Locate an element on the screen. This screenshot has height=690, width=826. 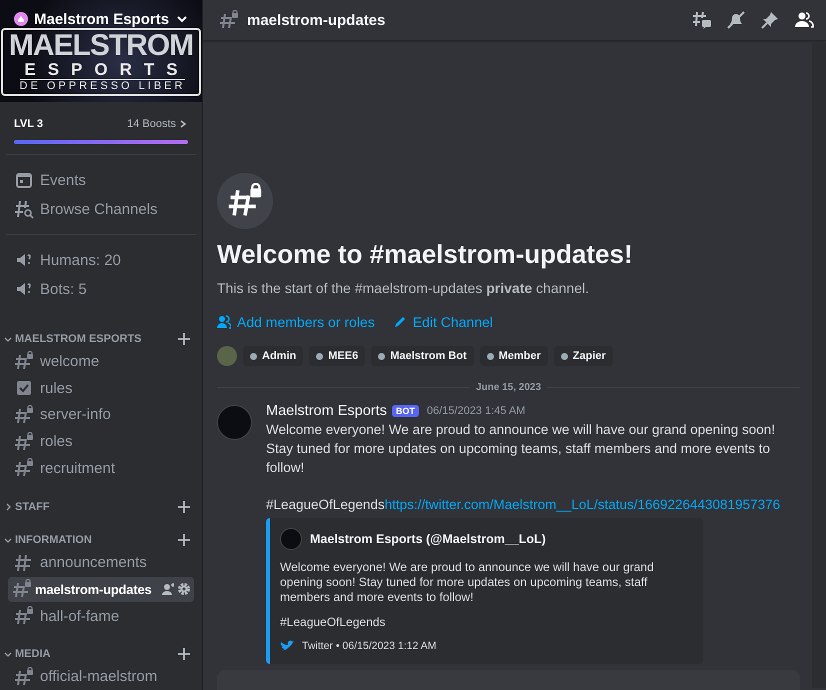
boost-count-link: 14 Boosts is located at coordinates (157, 124).